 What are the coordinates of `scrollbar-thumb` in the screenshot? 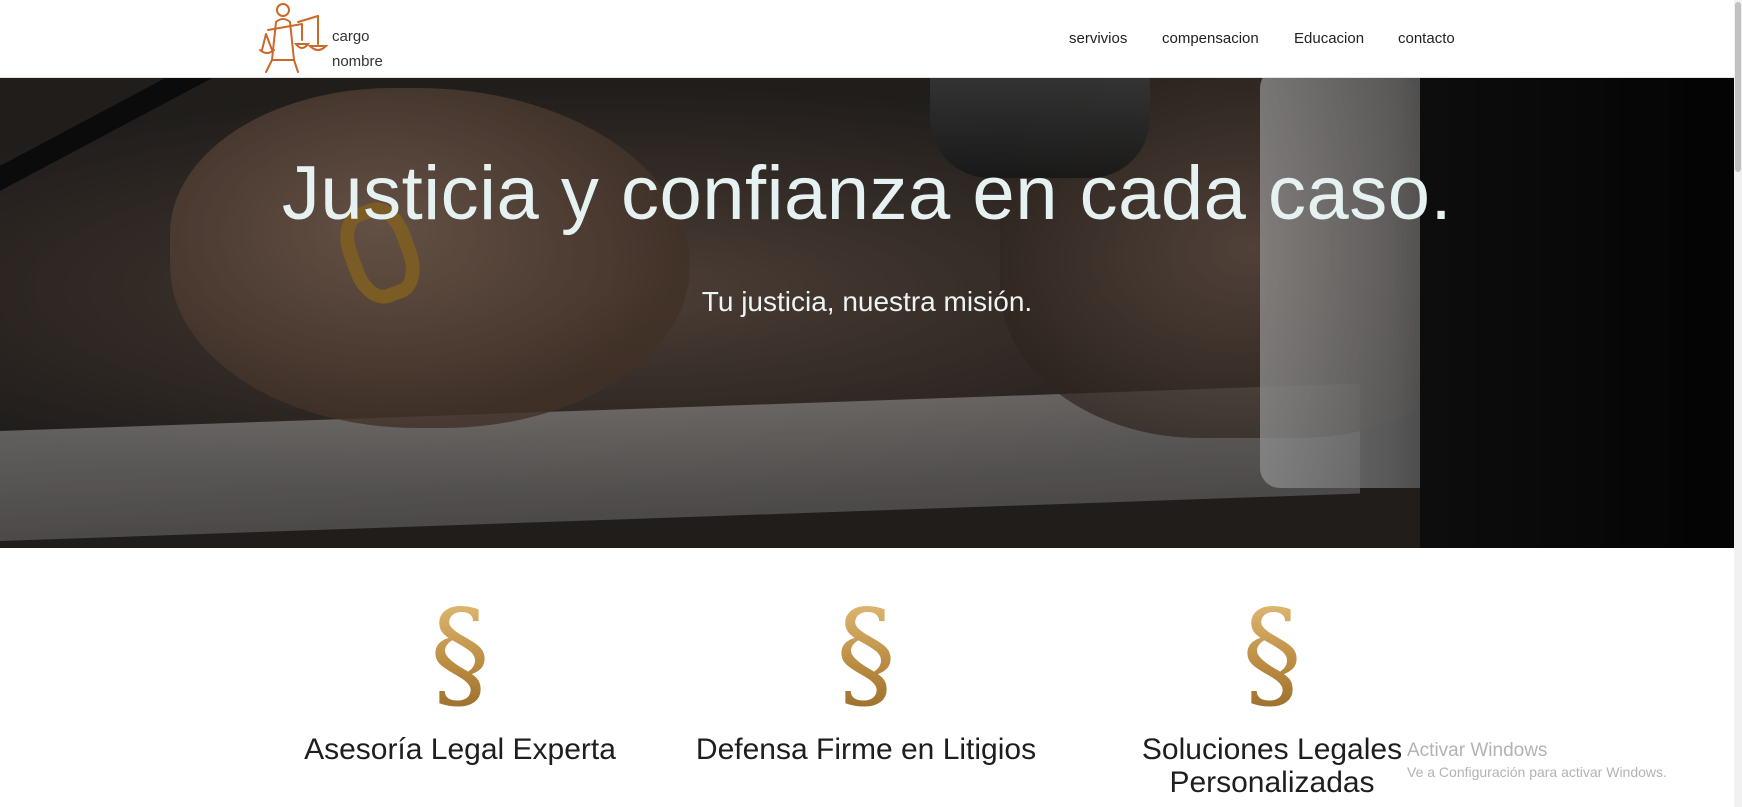 It's located at (1738, 87).